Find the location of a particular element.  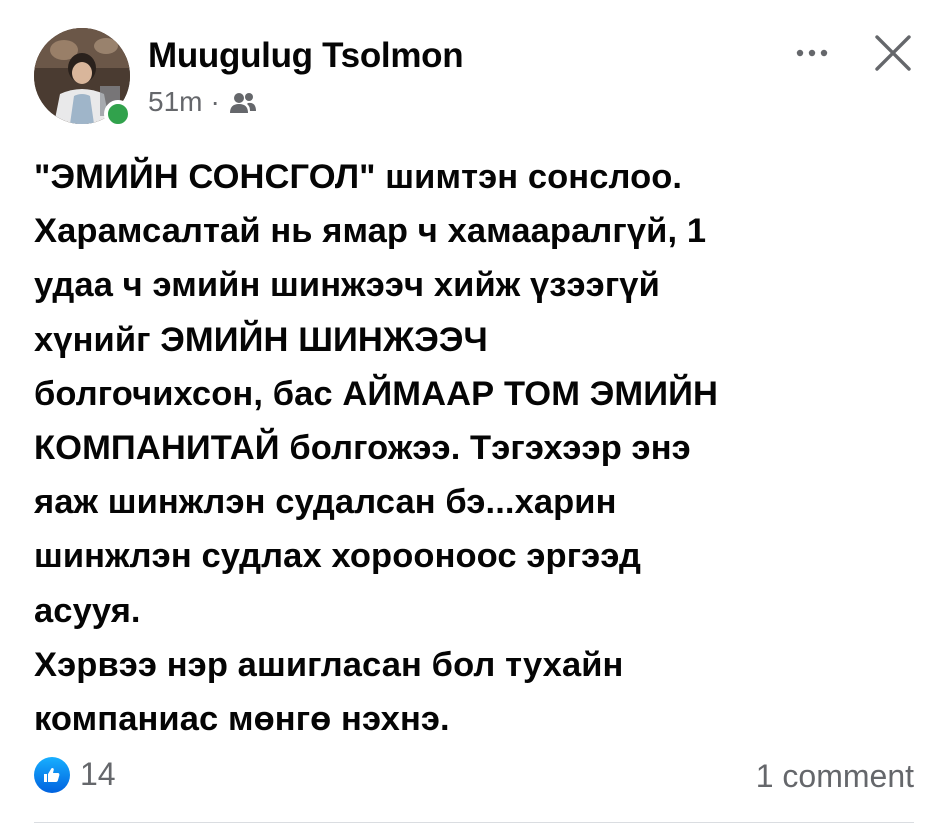

post-meta: 51m · is located at coordinates (203, 102).